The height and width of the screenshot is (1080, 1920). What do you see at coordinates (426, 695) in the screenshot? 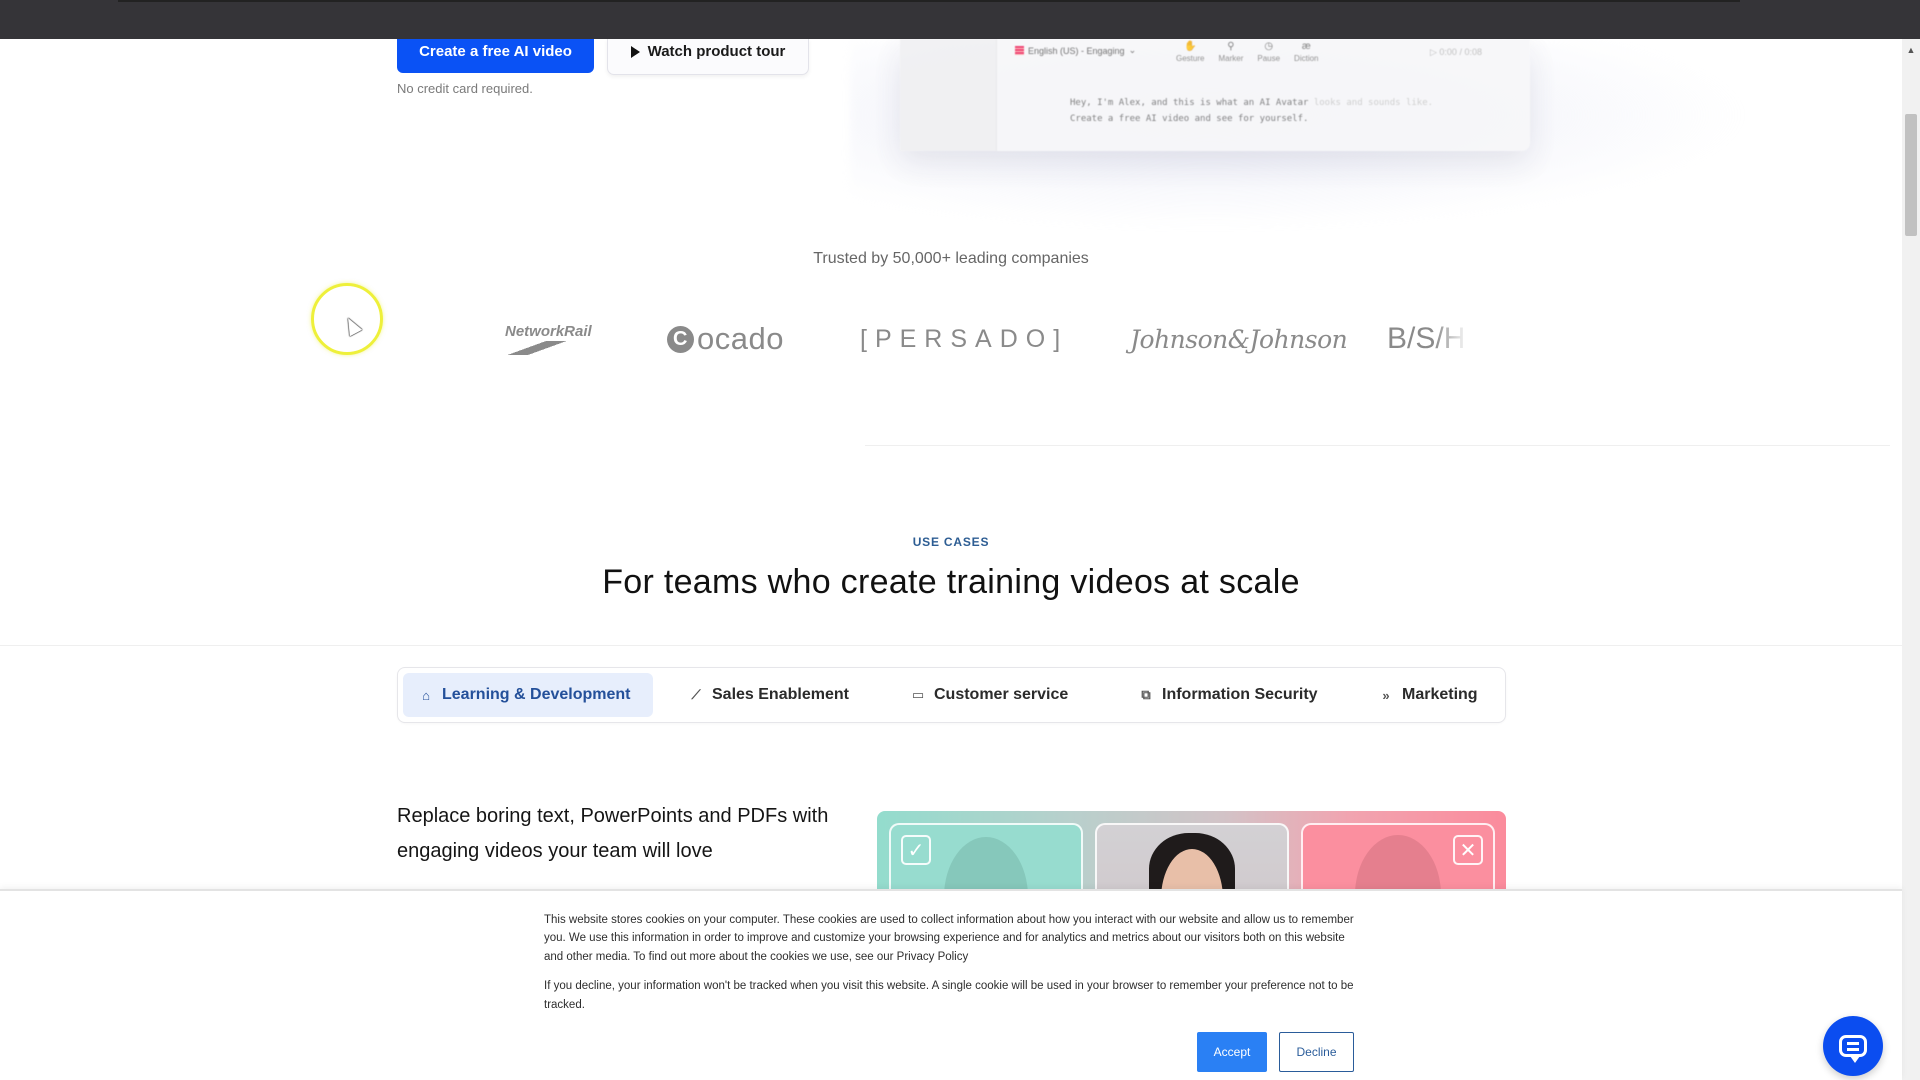
I see `building-icon: ⌂` at bounding box center [426, 695].